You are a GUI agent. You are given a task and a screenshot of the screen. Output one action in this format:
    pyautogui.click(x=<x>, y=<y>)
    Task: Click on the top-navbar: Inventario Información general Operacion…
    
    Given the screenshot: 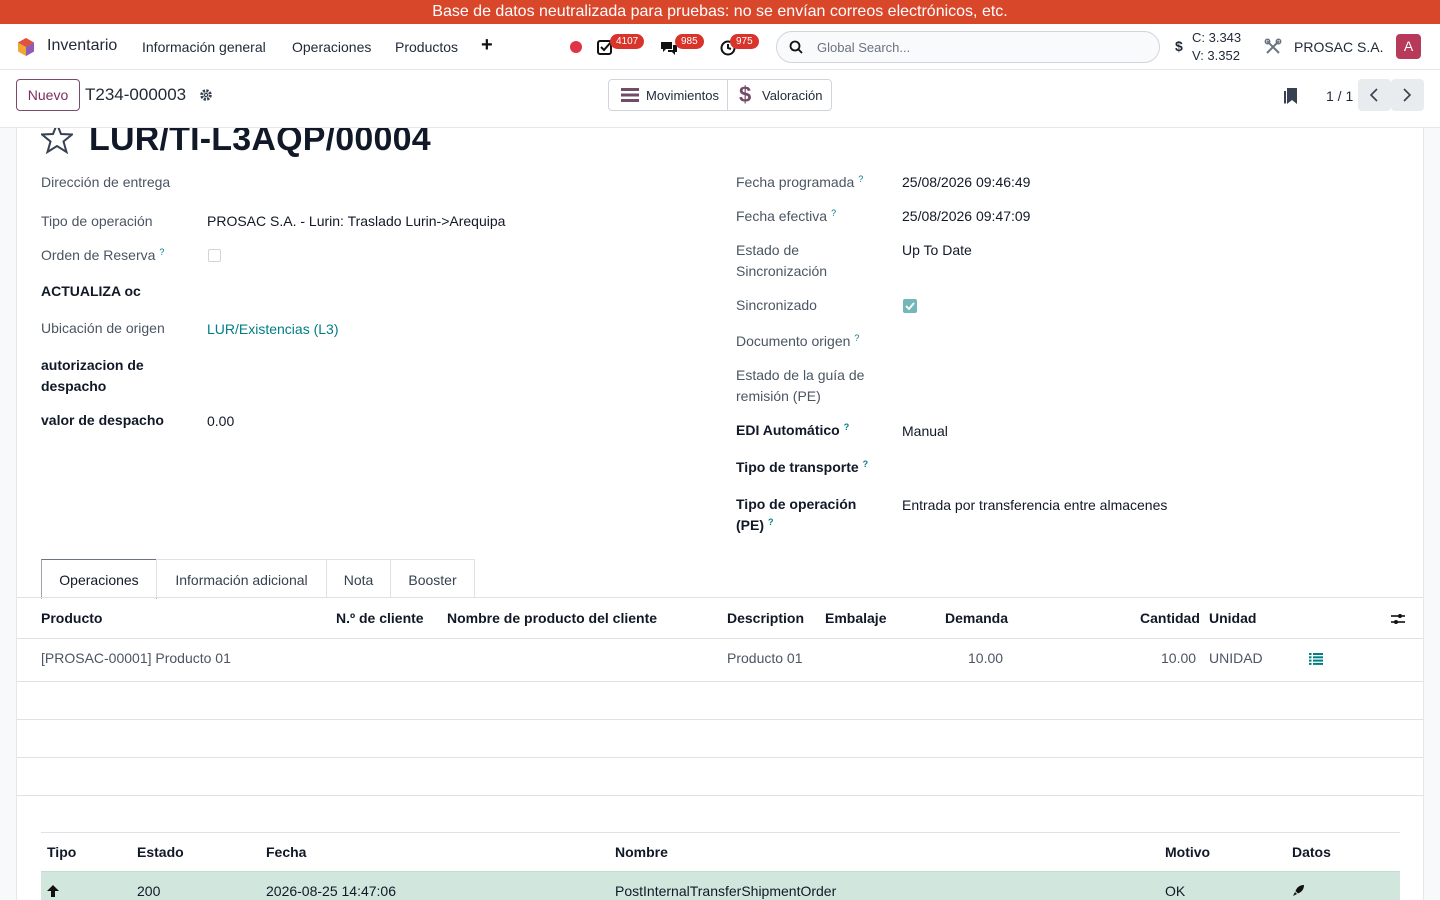 What is the action you would take?
    pyautogui.click(x=720, y=47)
    